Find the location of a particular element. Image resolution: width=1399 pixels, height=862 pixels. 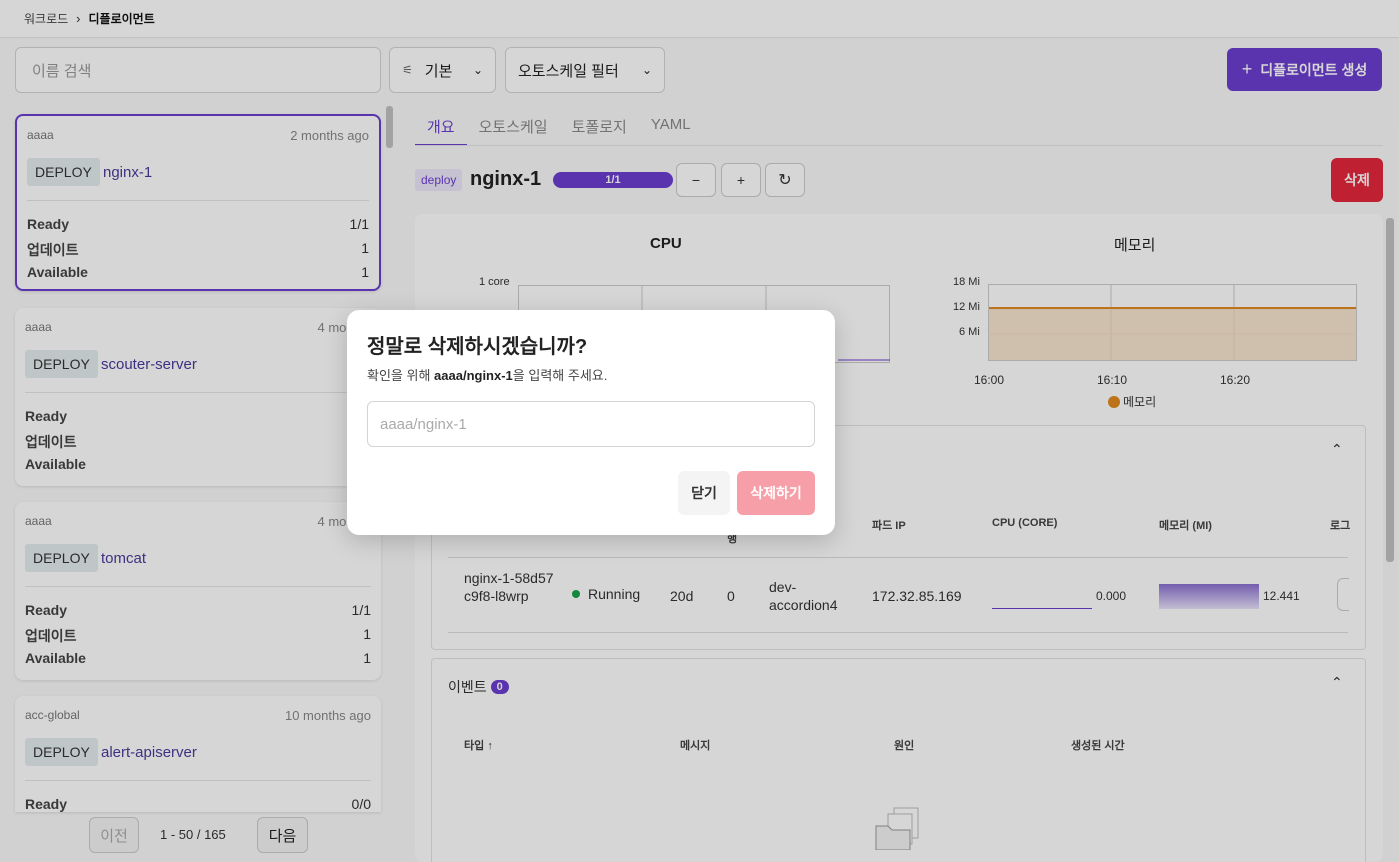

confirm-name-input: aaaa/nginx-1 is located at coordinates (591, 424).